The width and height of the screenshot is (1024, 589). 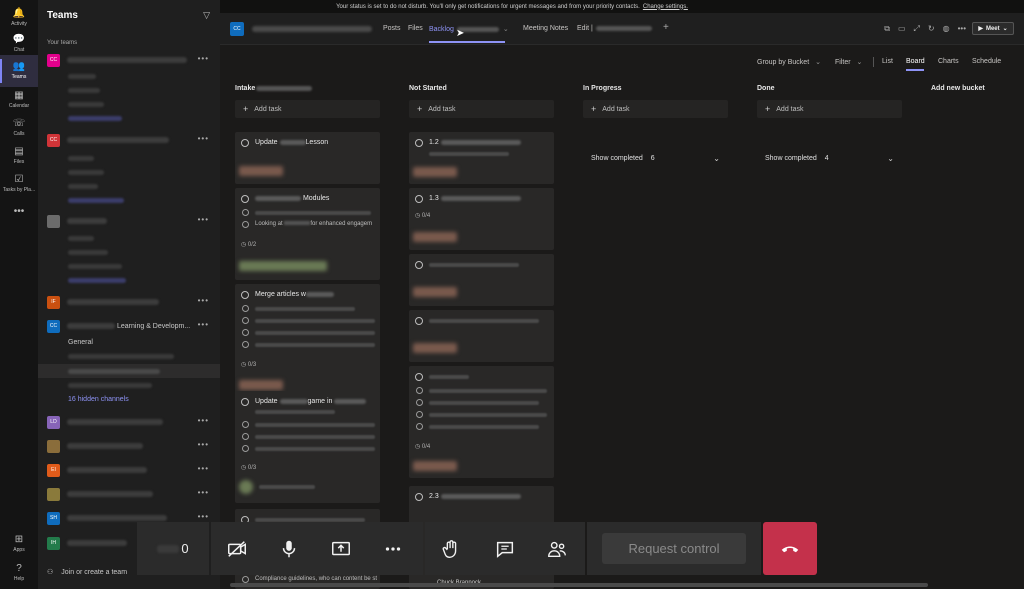 I want to click on team-item: CC •••, so click(x=131, y=140).